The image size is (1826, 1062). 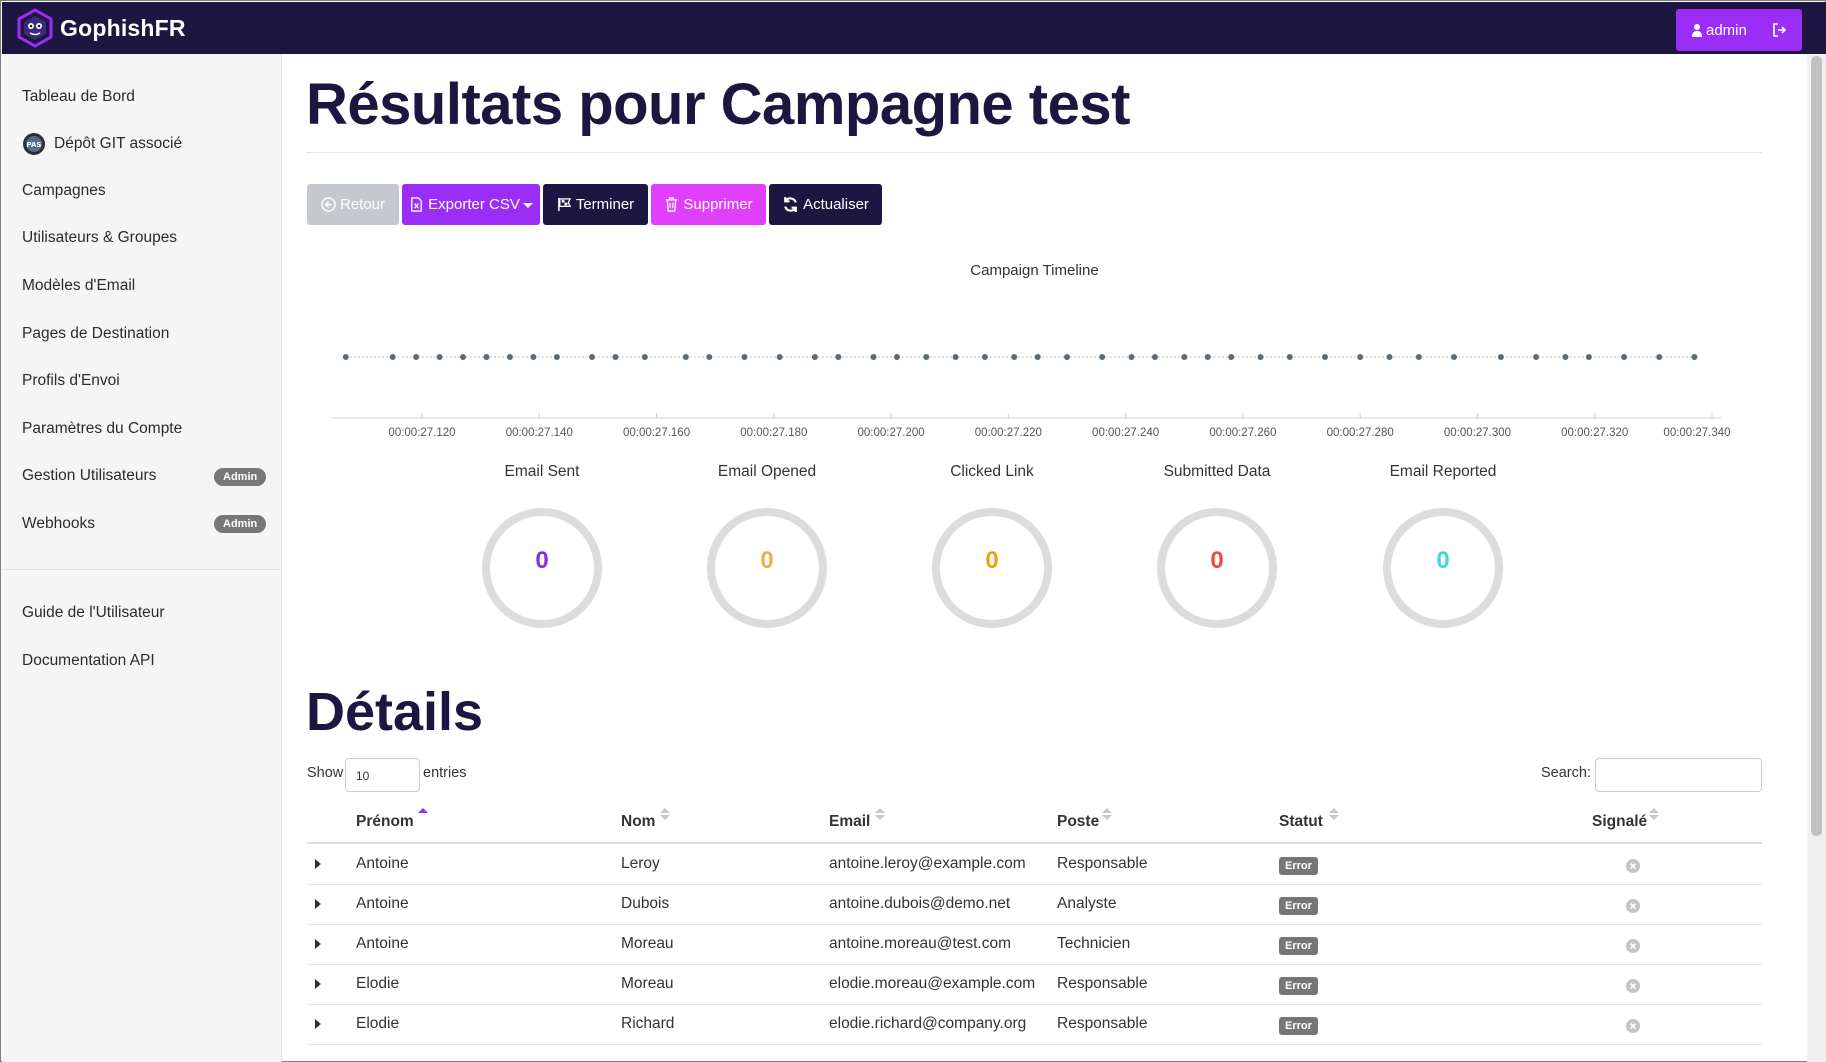 What do you see at coordinates (95, 334) in the screenshot?
I see `sidebar-item-landing-pages: Pages de Destination` at bounding box center [95, 334].